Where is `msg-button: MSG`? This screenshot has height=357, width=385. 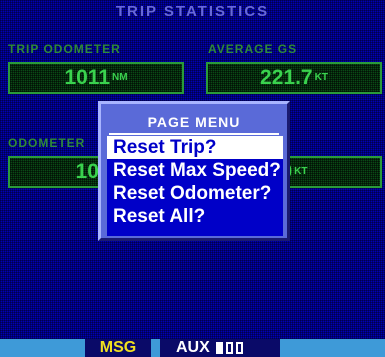
msg-button: MSG is located at coordinates (118, 348).